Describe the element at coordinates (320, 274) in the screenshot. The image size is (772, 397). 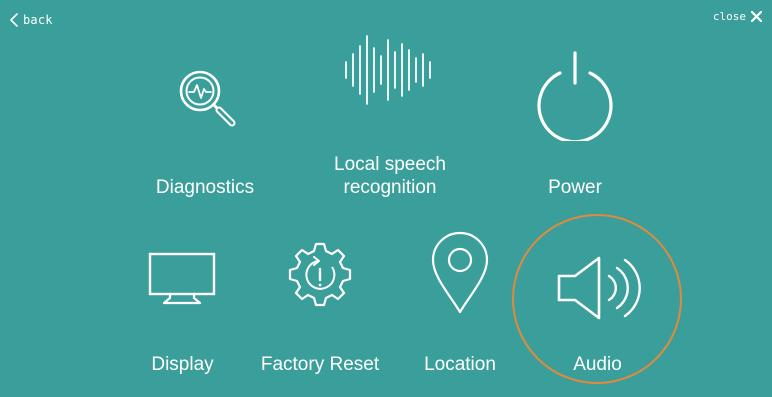
I see `gear-reset-icon` at that location.